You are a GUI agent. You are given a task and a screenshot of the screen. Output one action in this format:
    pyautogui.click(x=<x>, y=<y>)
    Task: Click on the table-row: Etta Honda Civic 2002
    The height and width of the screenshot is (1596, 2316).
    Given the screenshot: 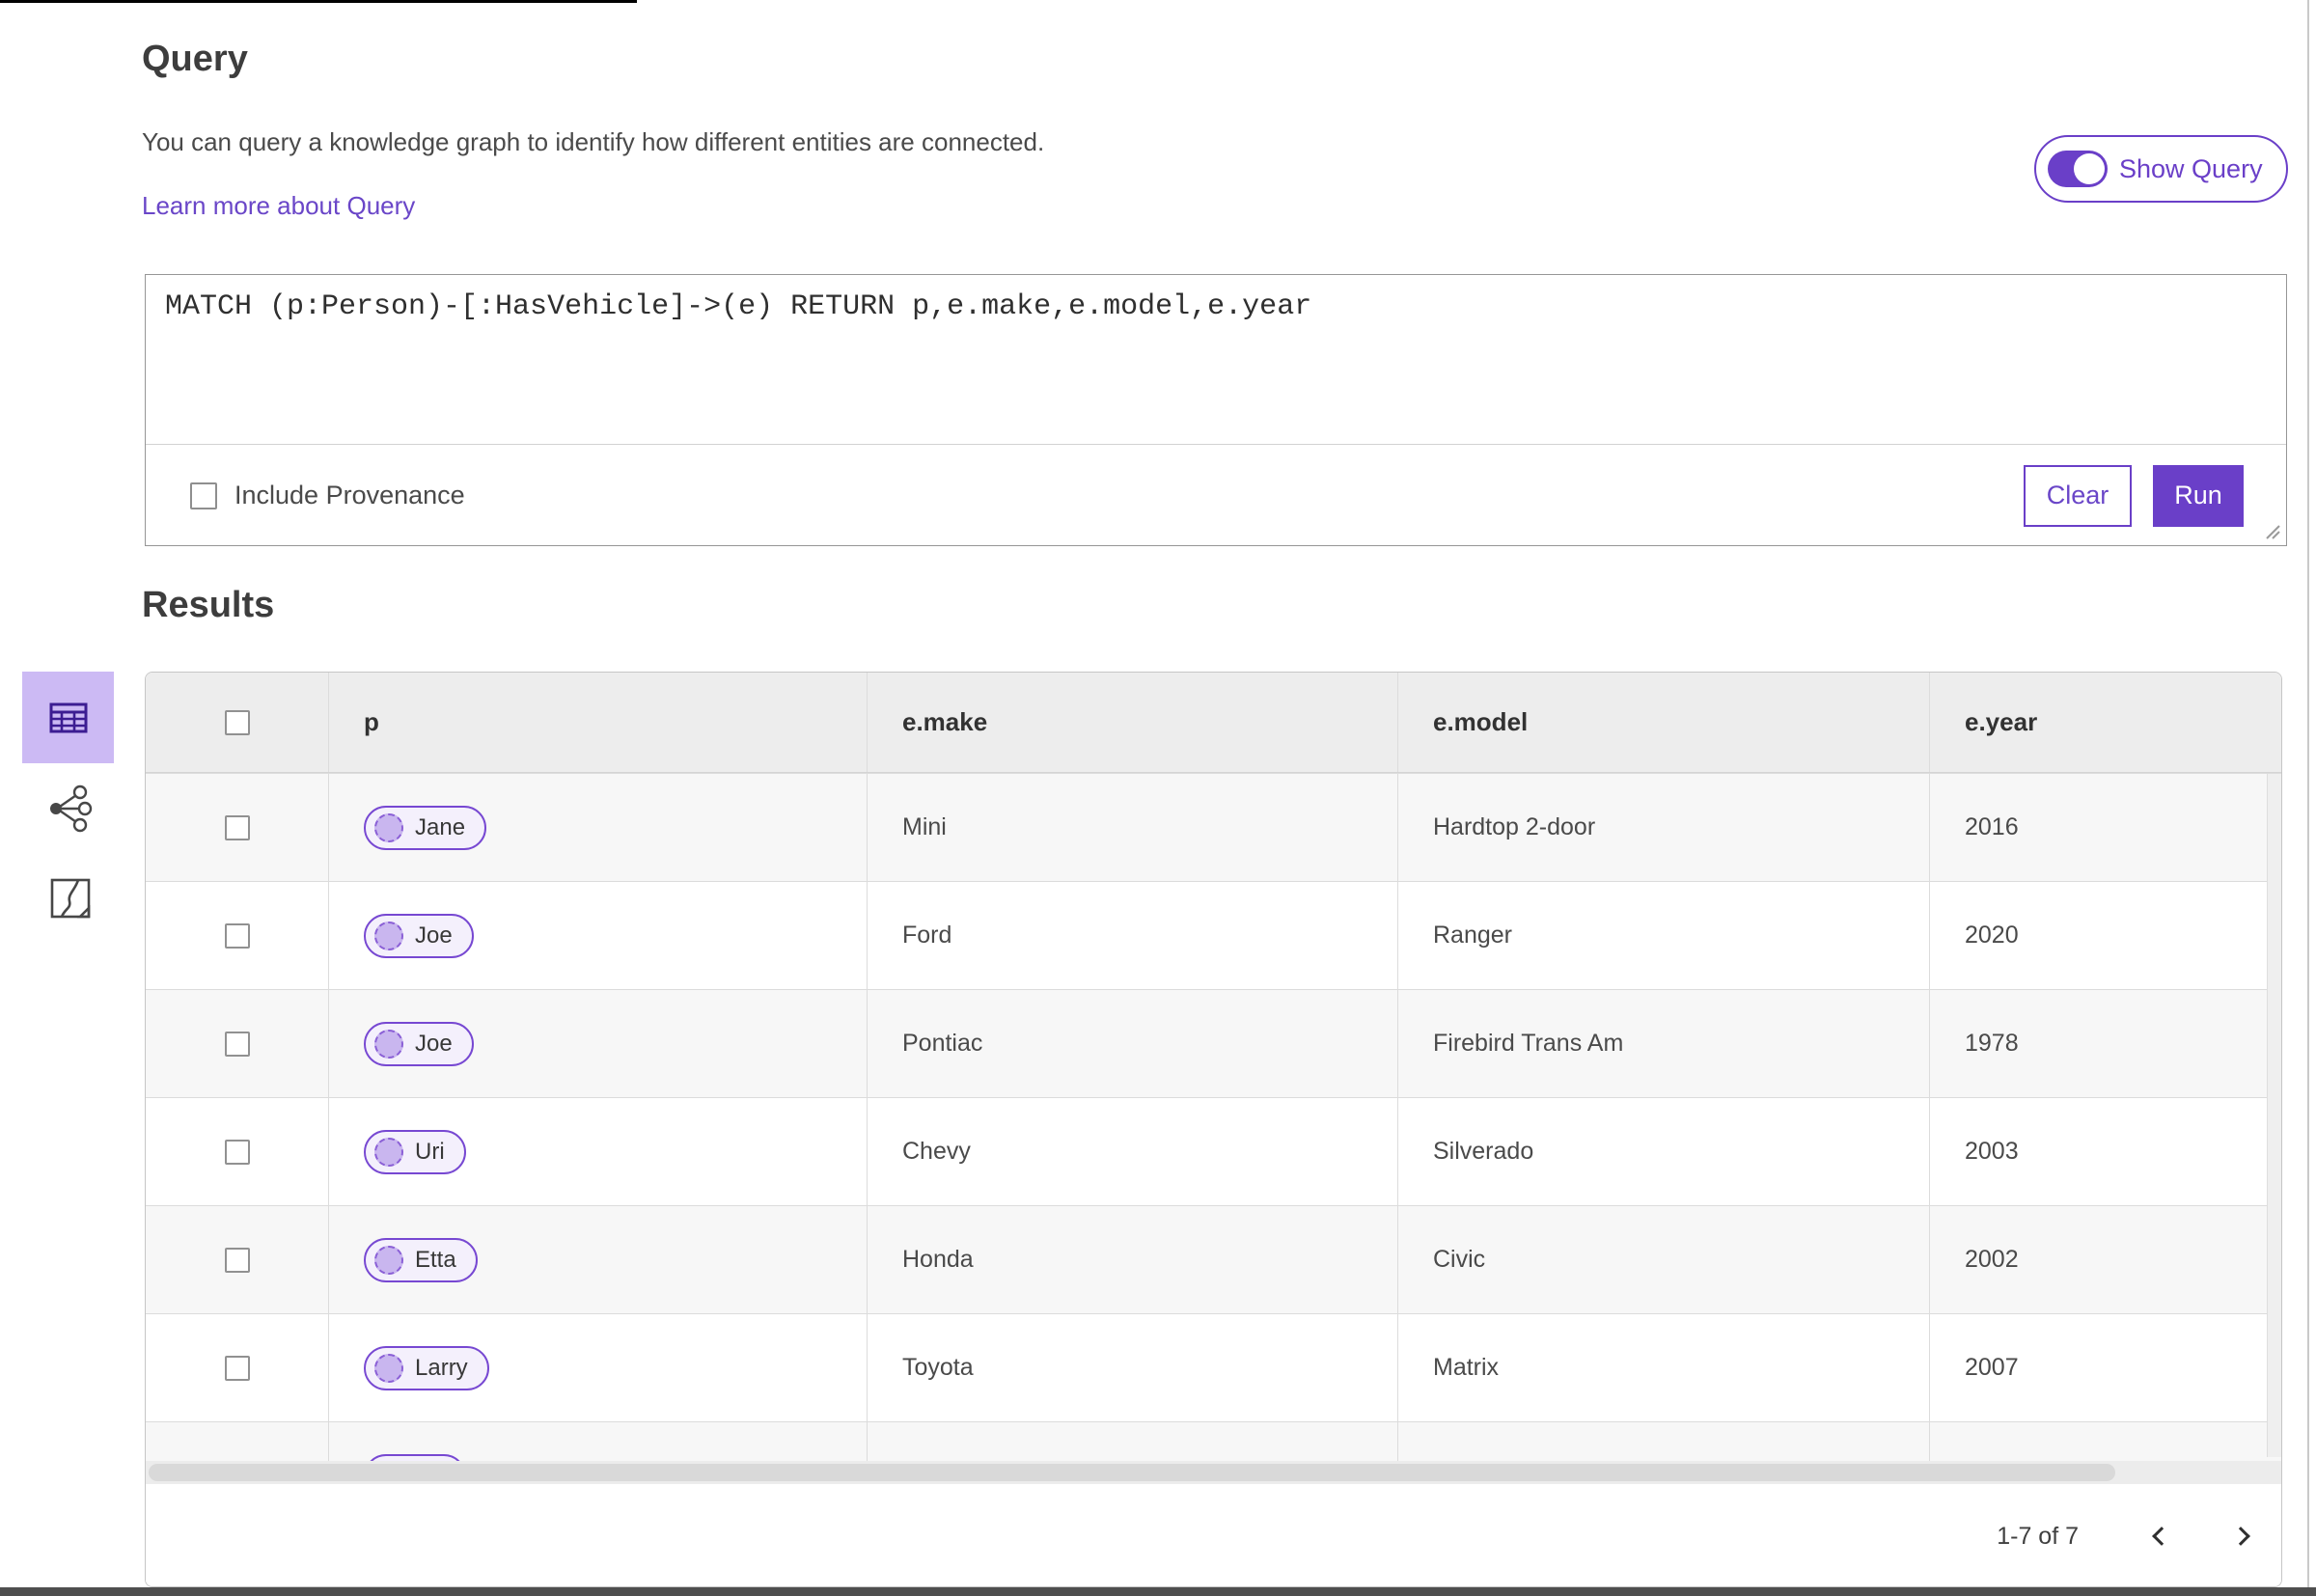 What is the action you would take?
    pyautogui.click(x=1213, y=1259)
    